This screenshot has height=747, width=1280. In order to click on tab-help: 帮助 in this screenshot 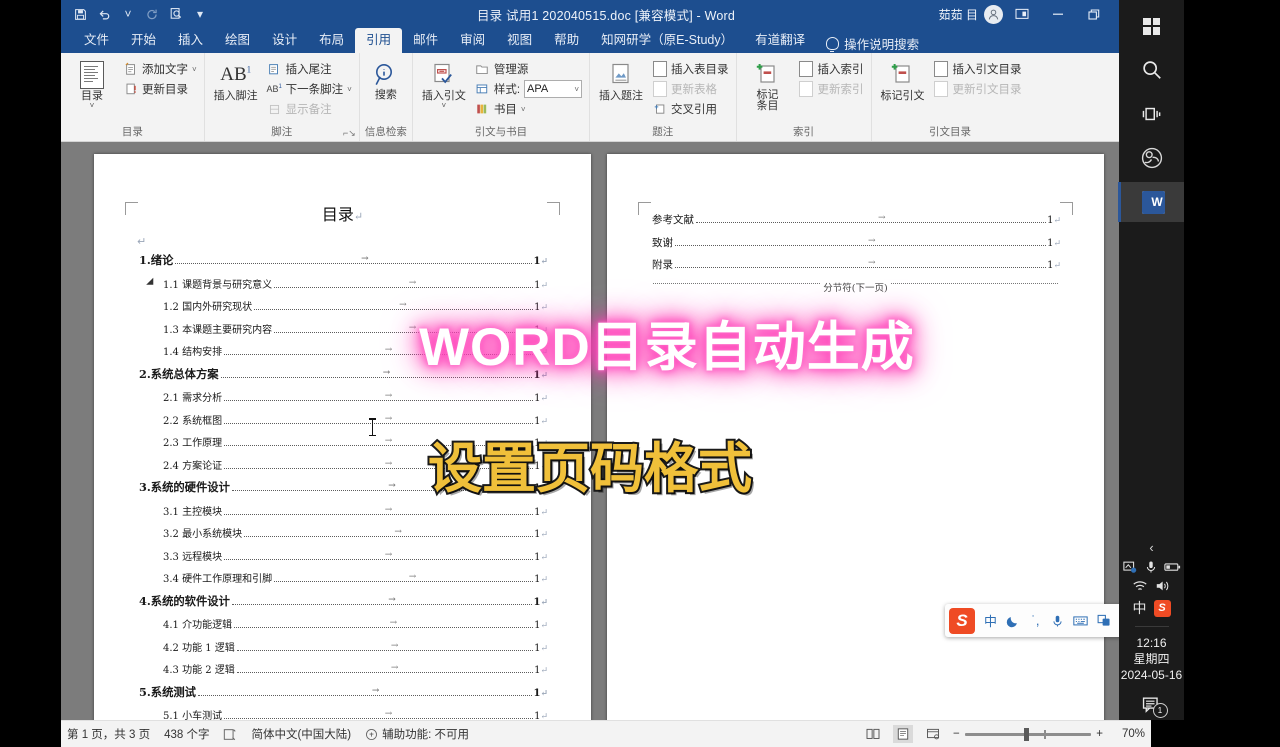, I will do `click(566, 40)`.